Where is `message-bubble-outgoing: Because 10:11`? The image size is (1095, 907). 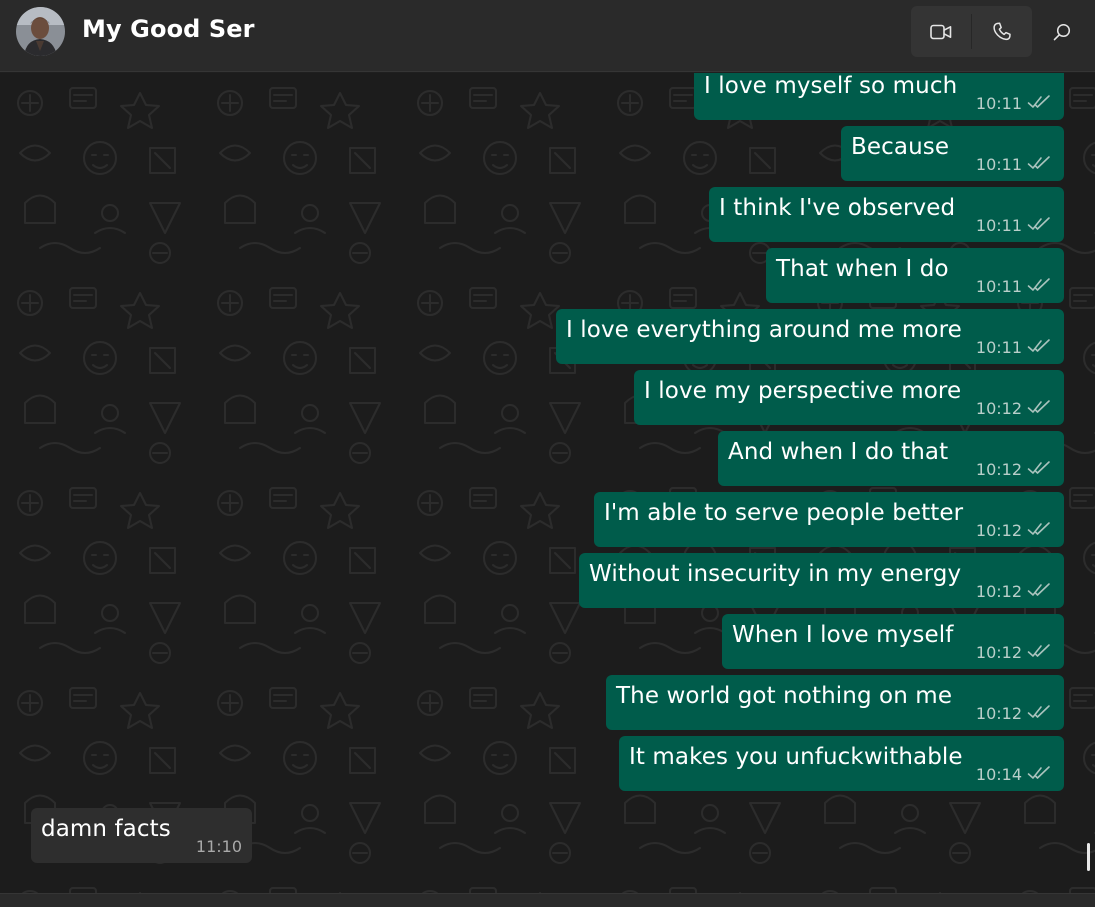
message-bubble-outgoing: Because 10:11 is located at coordinates (952, 153).